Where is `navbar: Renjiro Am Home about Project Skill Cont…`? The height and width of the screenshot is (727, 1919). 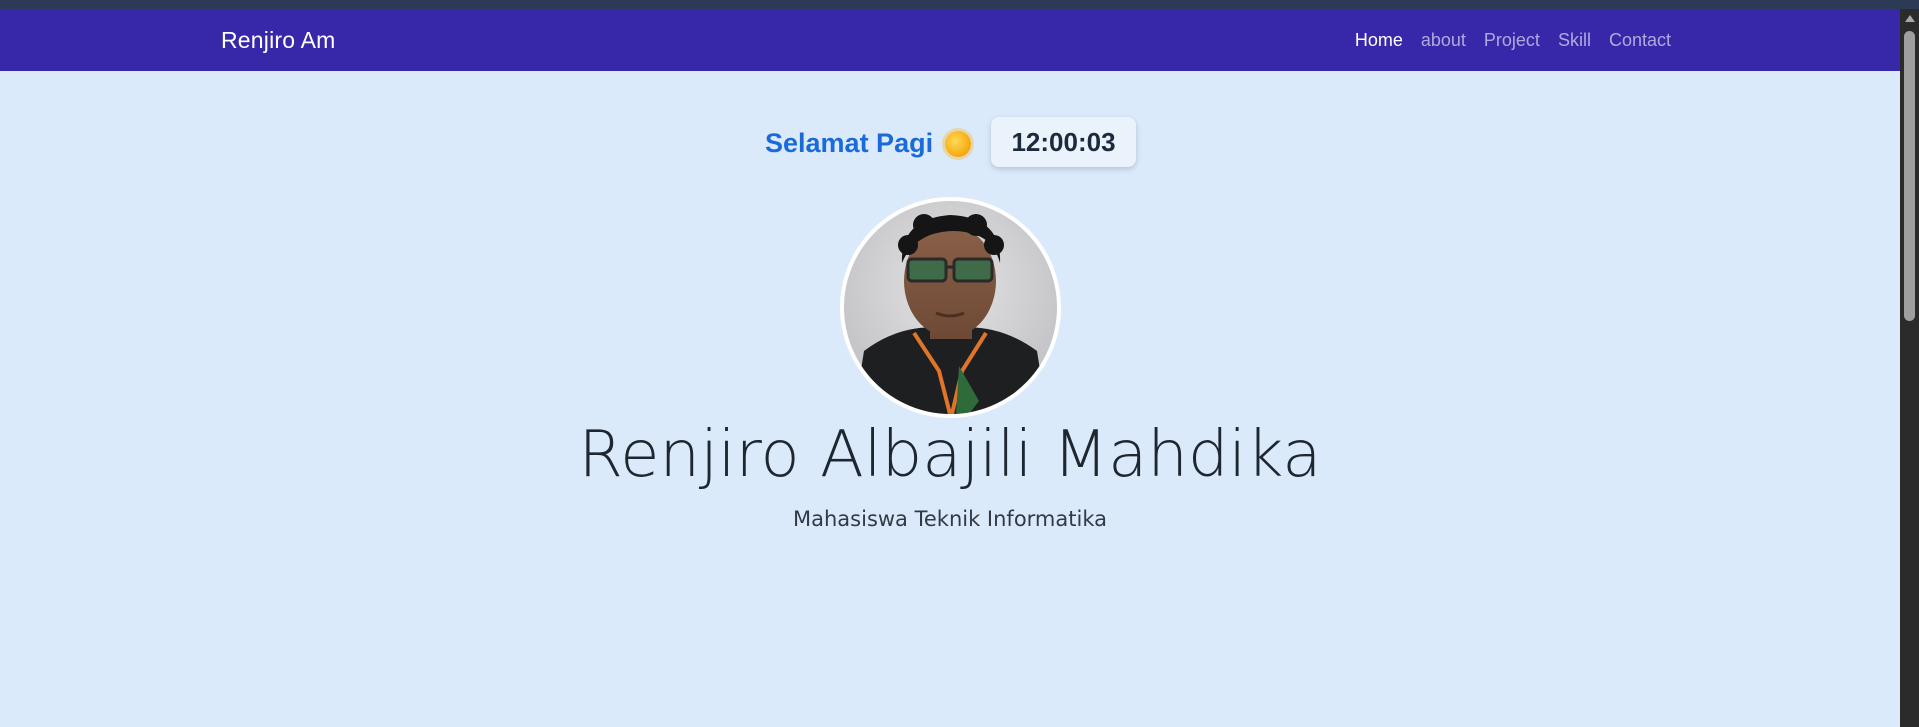 navbar: Renjiro Am Home about Project Skill Cont… is located at coordinates (950, 40).